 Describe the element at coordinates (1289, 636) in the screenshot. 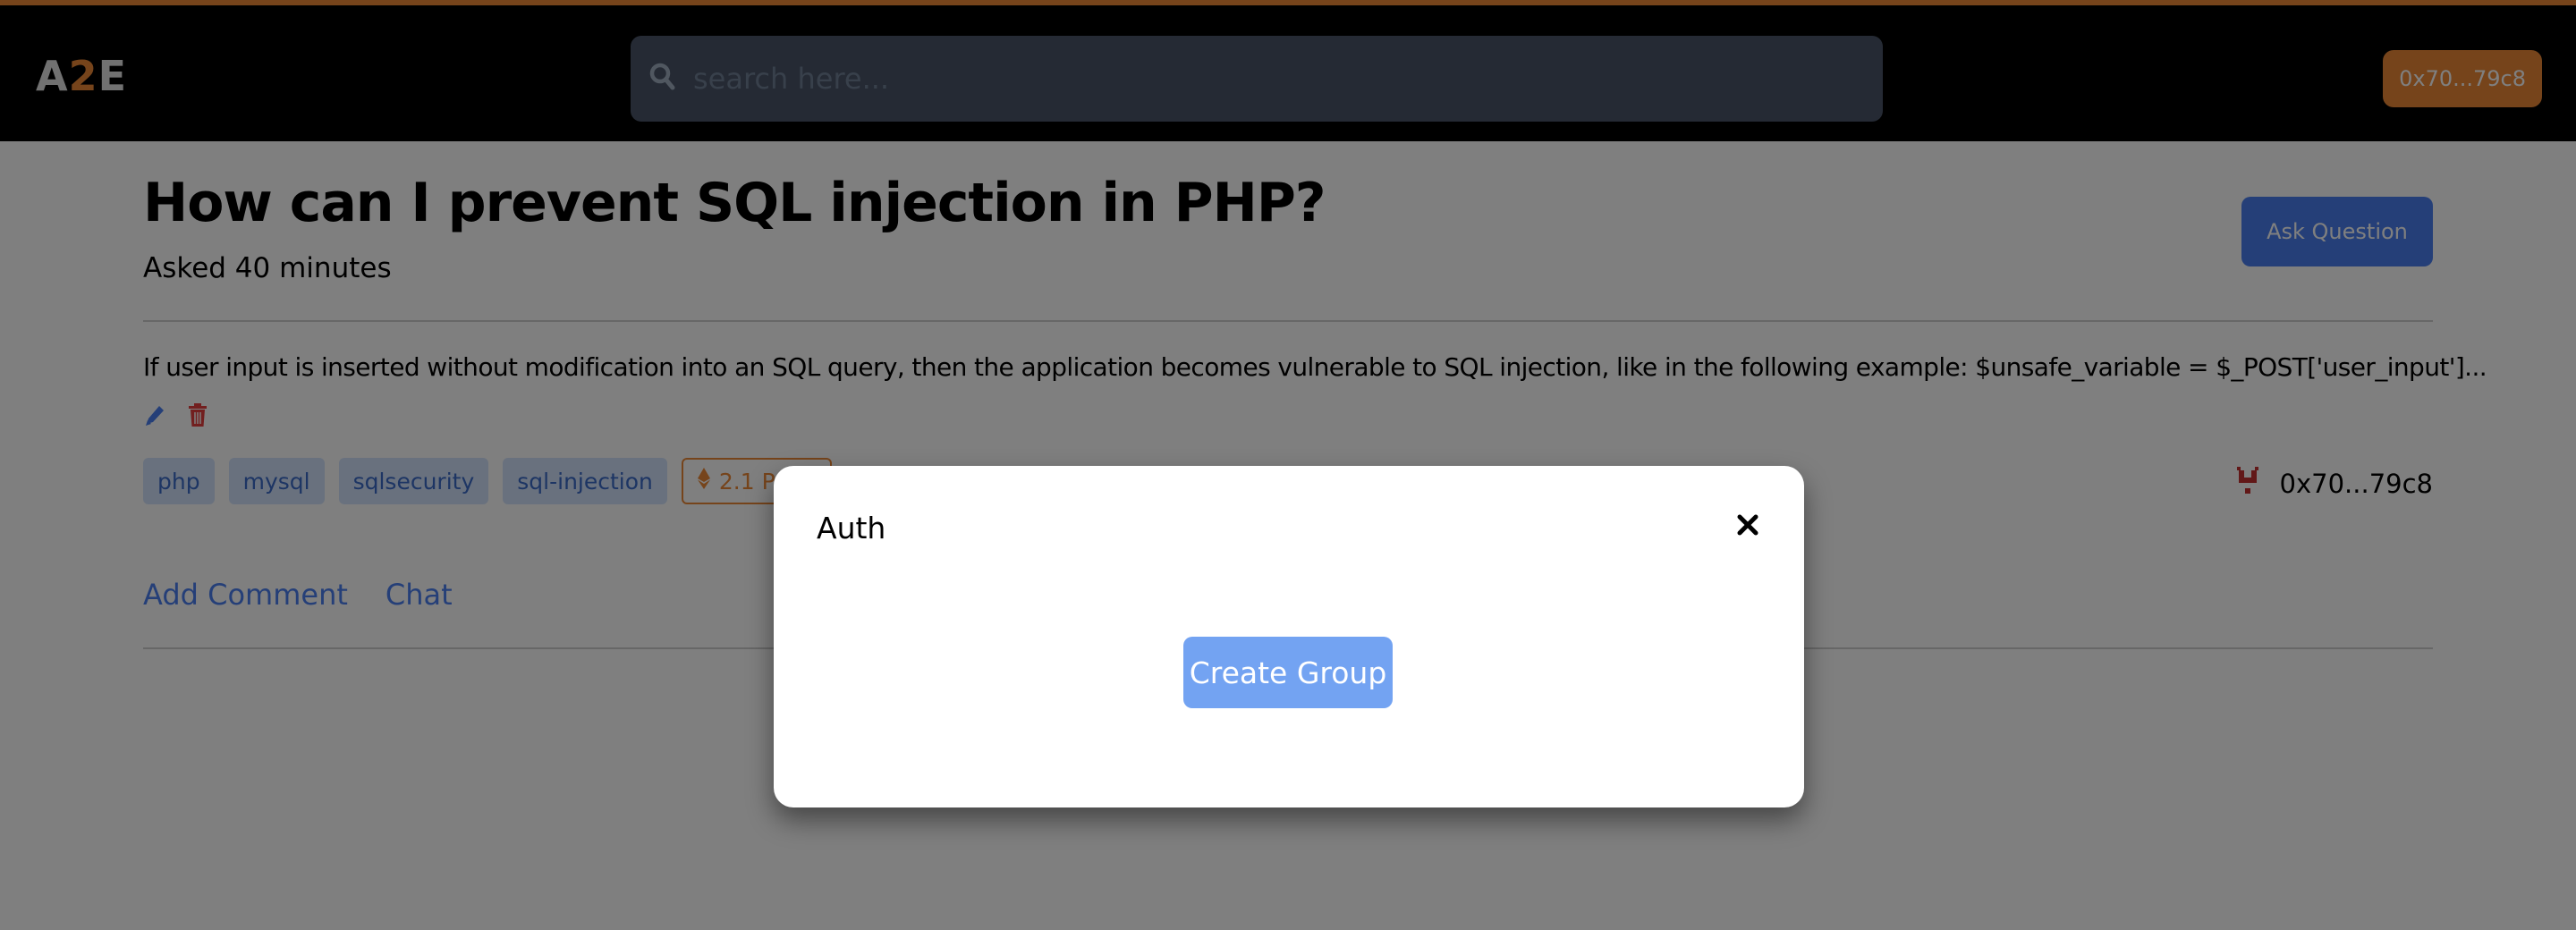

I see `auth-modal: Auth Create Group` at that location.